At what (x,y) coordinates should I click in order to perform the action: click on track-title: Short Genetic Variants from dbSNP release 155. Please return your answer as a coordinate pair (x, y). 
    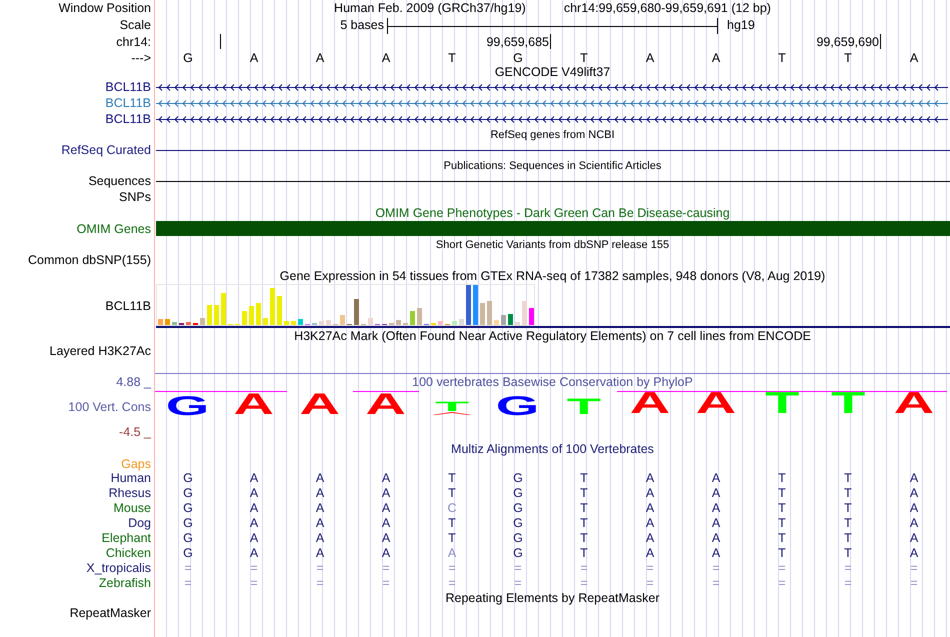
    Looking at the image, I should click on (553, 245).